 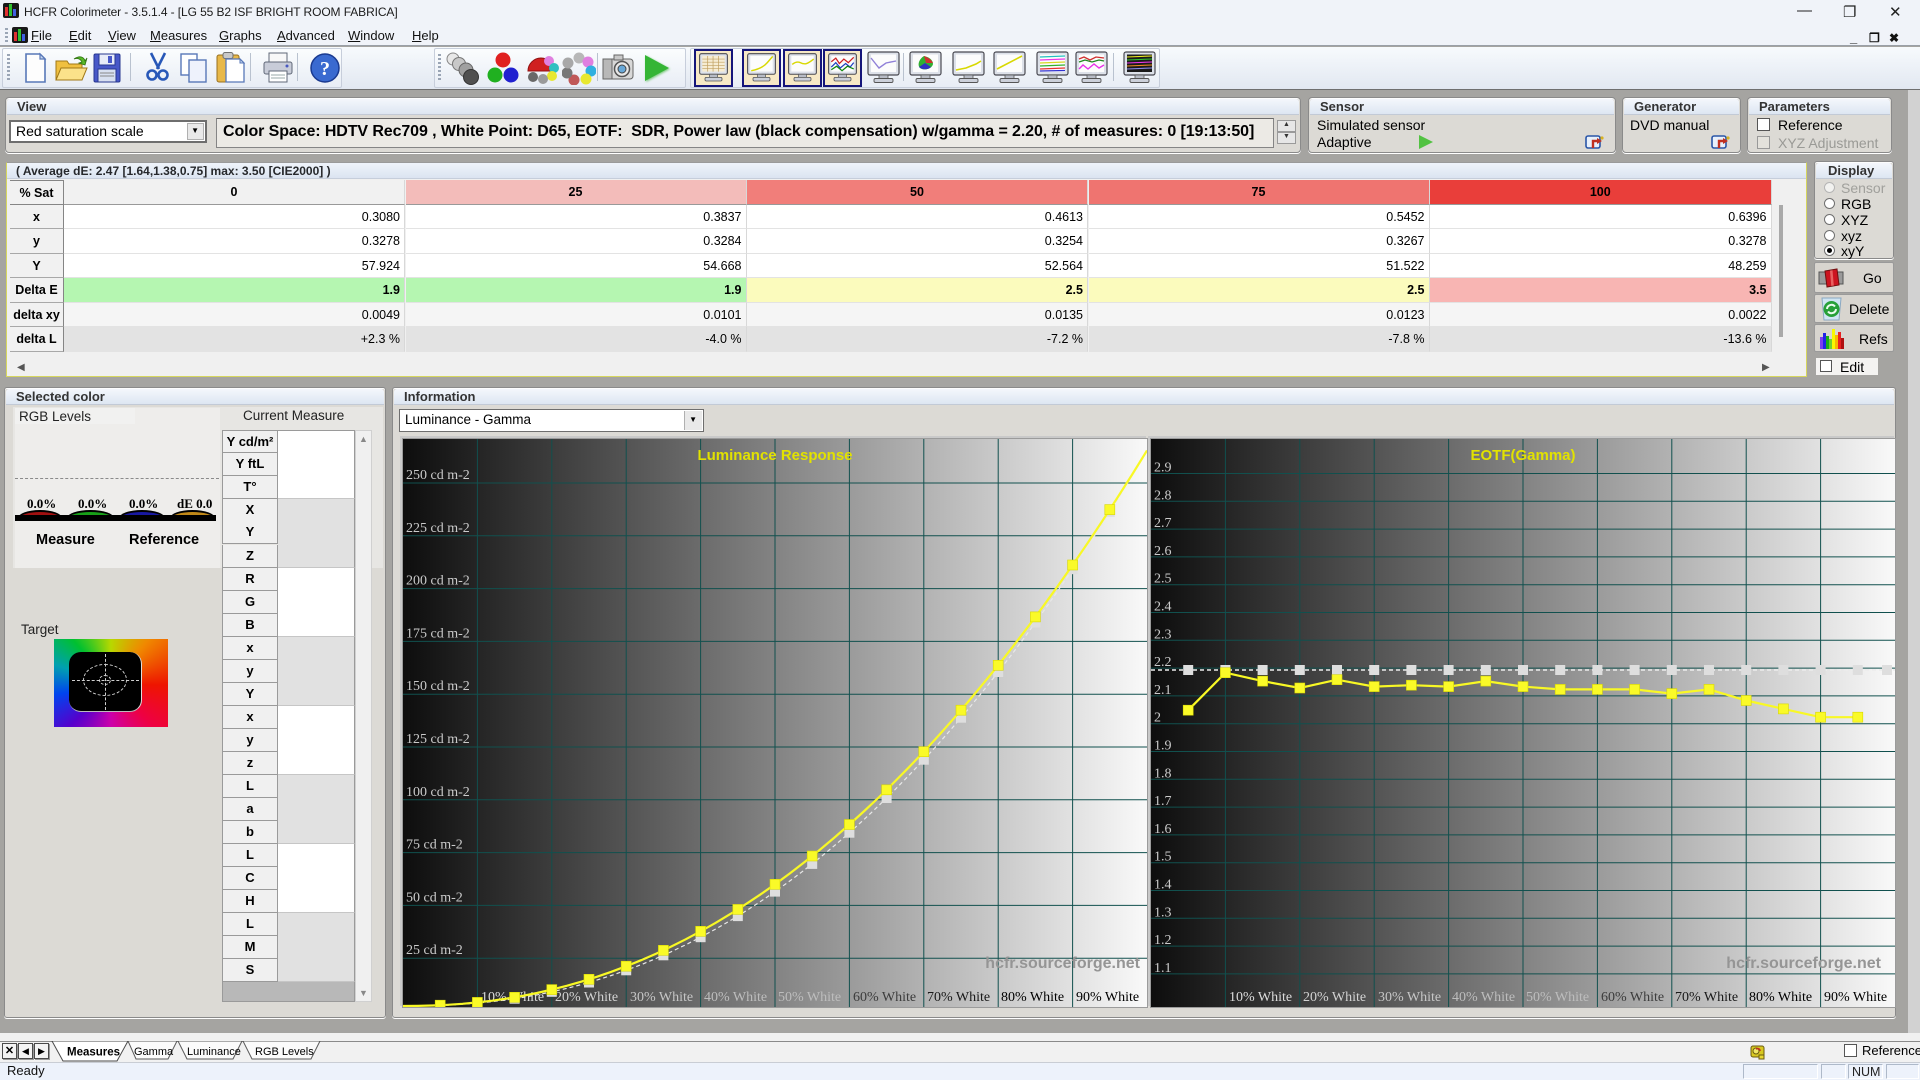 What do you see at coordinates (1163, 746) in the screenshot?
I see `svg-text: 1.9` at bounding box center [1163, 746].